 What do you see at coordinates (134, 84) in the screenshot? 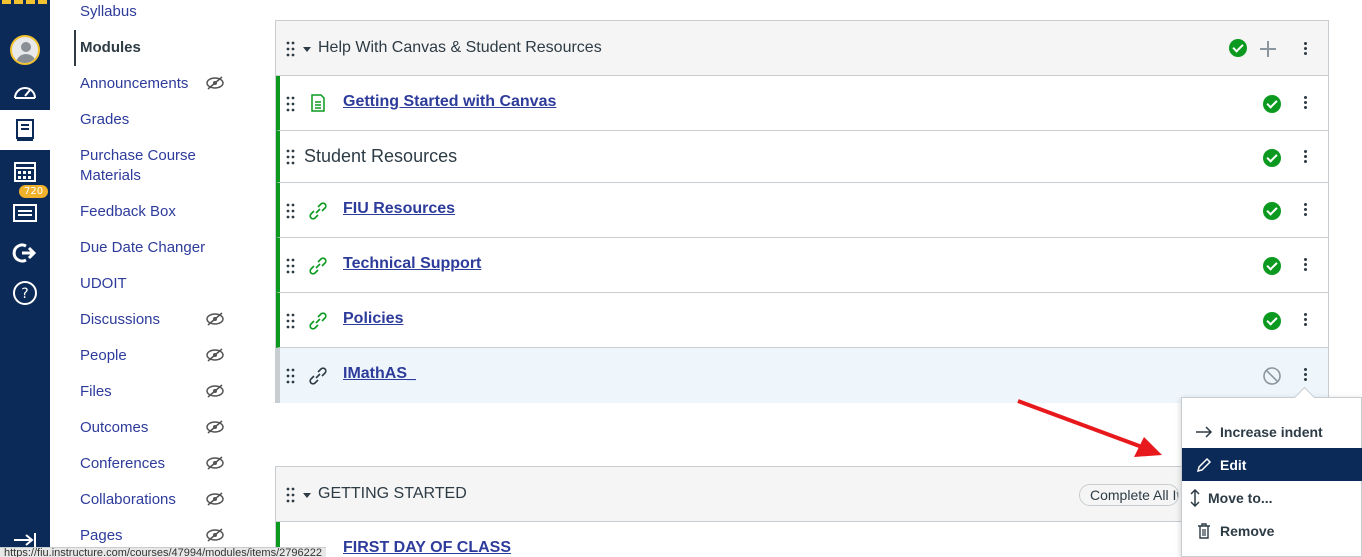
I see `course-nav-announcements: Announcements` at bounding box center [134, 84].